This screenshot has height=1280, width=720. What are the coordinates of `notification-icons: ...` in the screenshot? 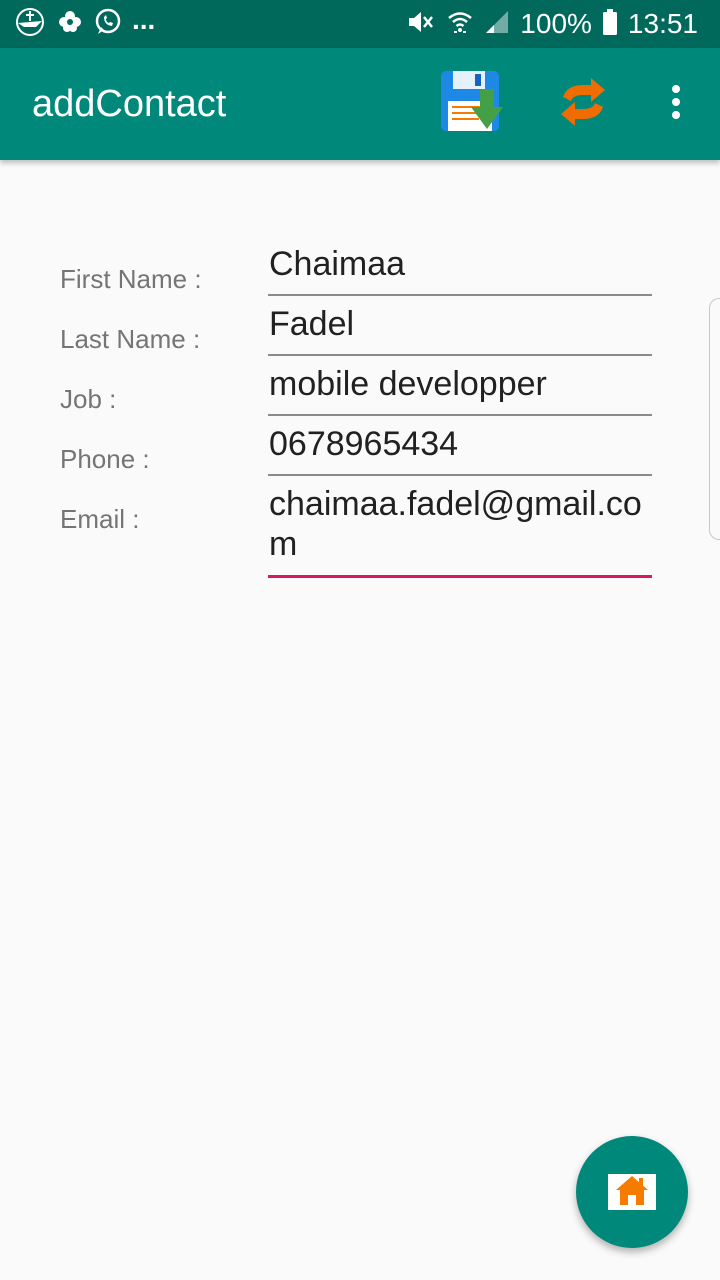 It's located at (85, 23).